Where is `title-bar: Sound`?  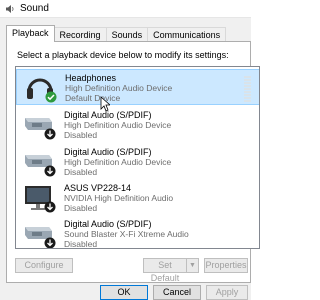 title-bar: Sound is located at coordinates (125, 9).